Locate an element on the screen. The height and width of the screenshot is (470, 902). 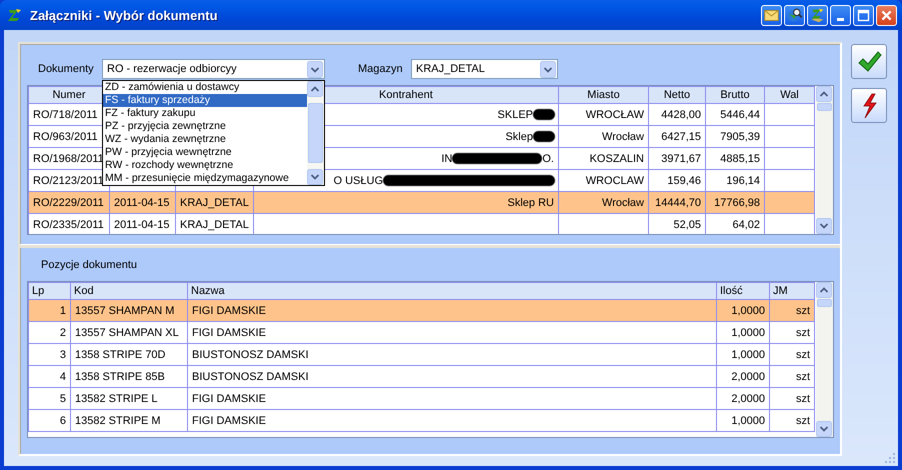
table-cell: 13557 SHAMPAN XL is located at coordinates (129, 333).